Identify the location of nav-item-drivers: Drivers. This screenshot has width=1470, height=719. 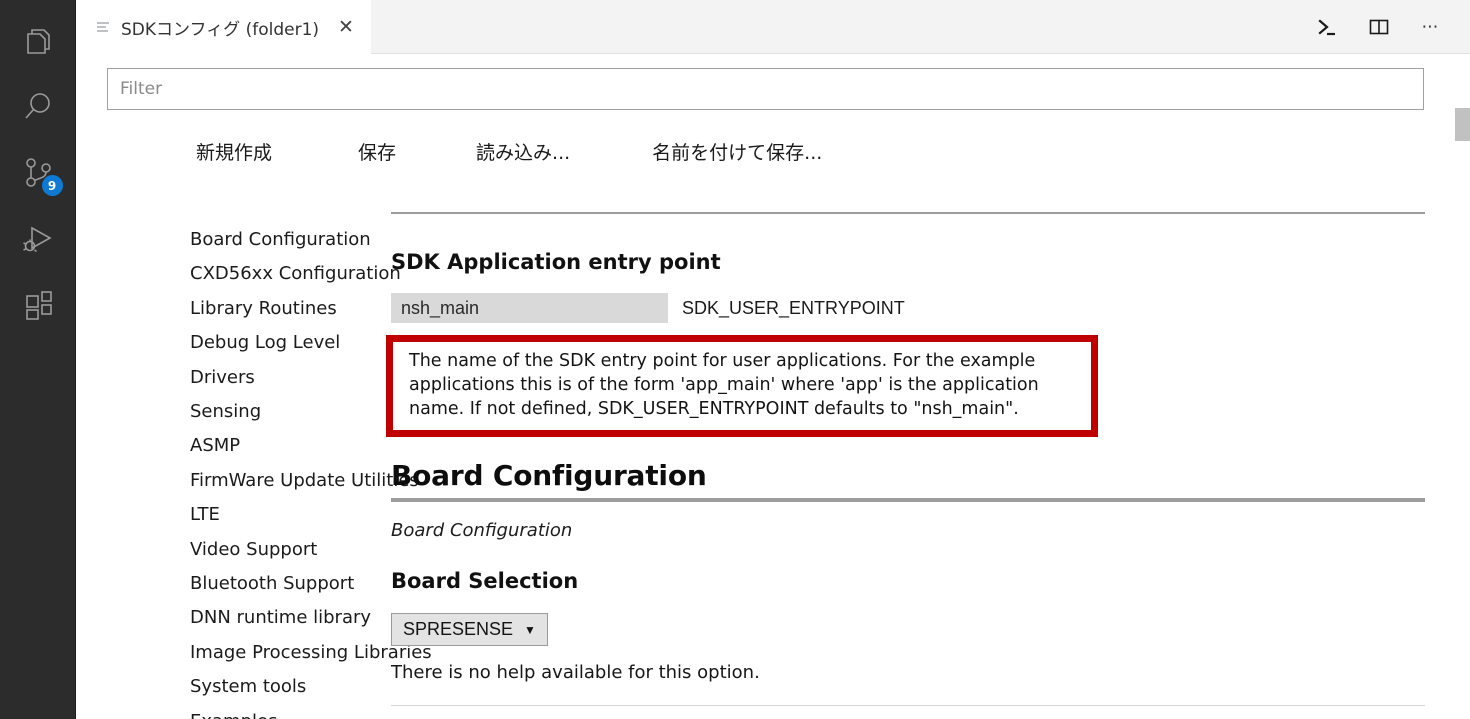
(288, 378).